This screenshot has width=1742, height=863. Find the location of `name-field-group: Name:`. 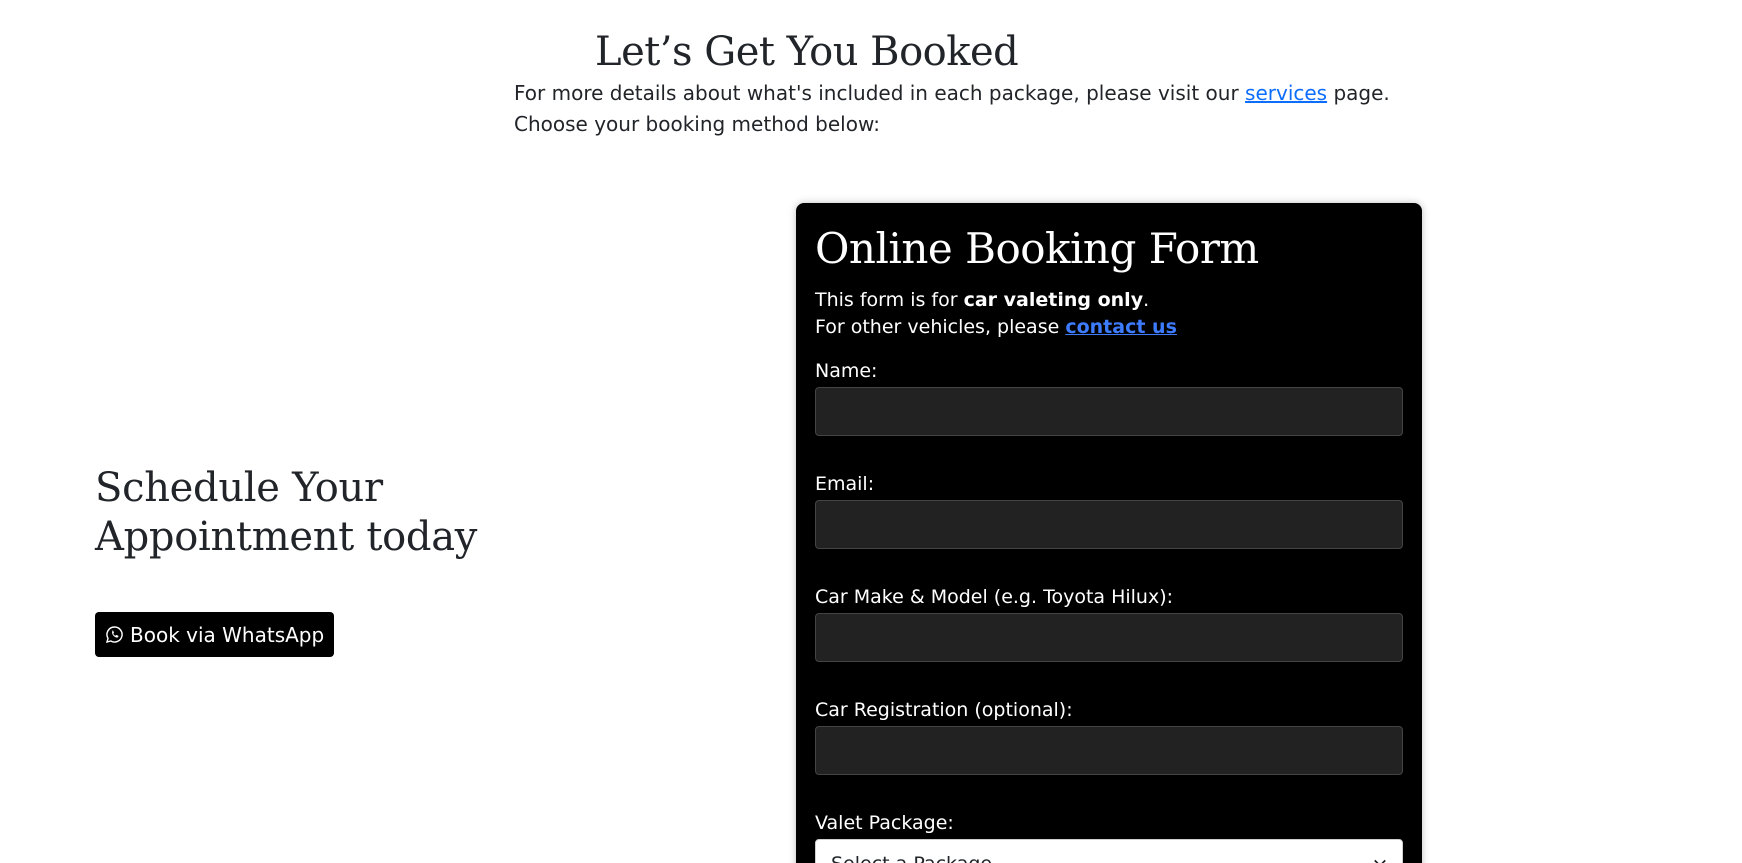

name-field-group: Name: is located at coordinates (1109, 397).